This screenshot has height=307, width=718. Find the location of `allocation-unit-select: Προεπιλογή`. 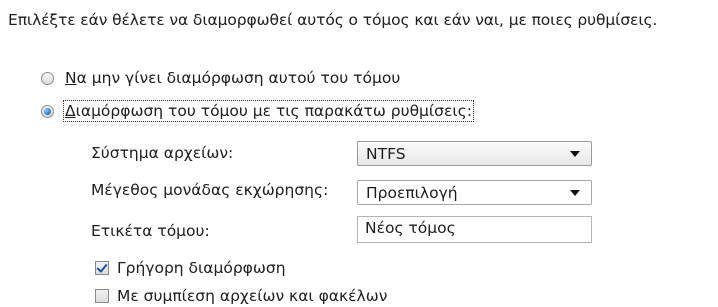

allocation-unit-select: Προεπιλογή is located at coordinates (474, 192).